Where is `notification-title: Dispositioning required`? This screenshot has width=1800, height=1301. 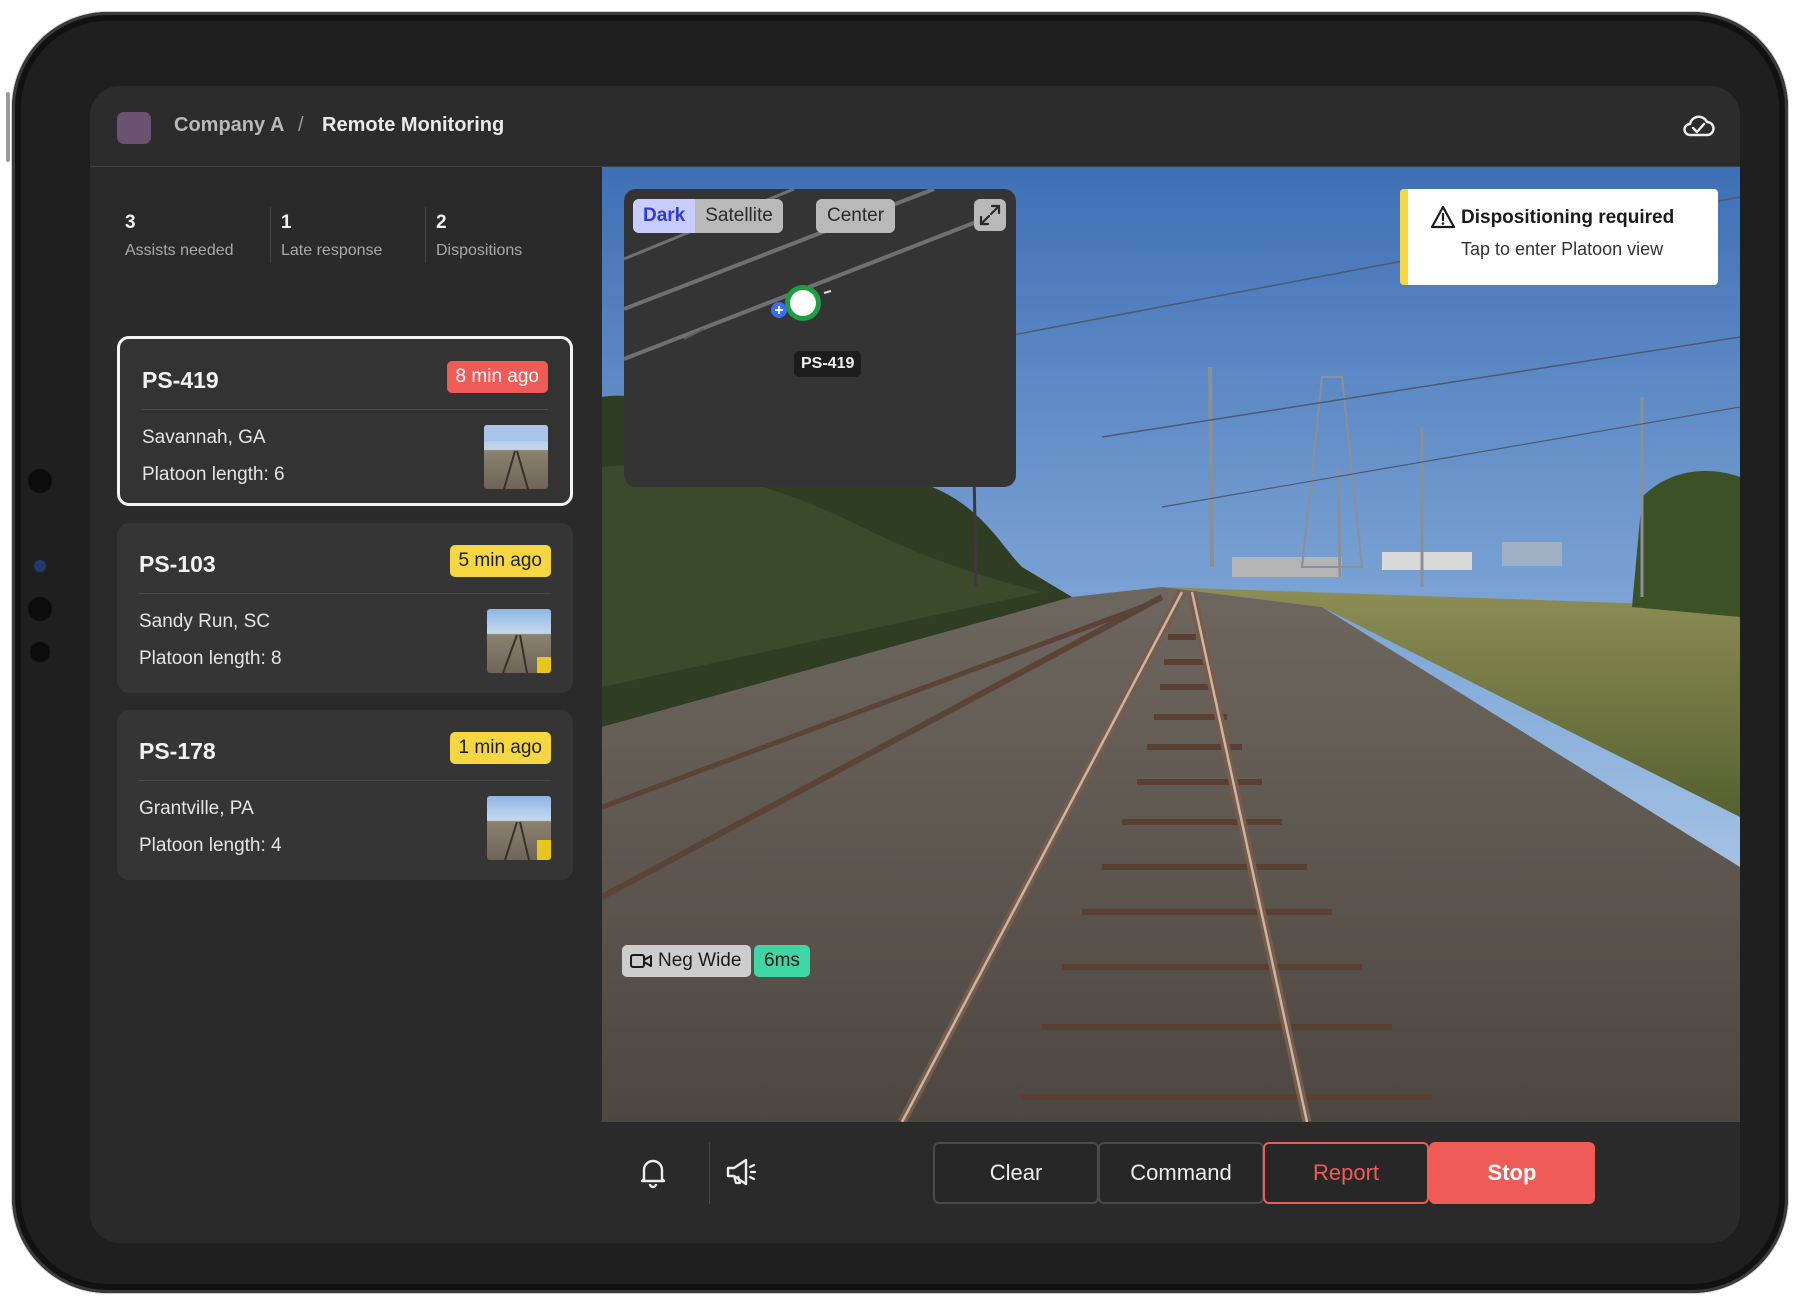
notification-title: Dispositioning required is located at coordinates (1568, 217).